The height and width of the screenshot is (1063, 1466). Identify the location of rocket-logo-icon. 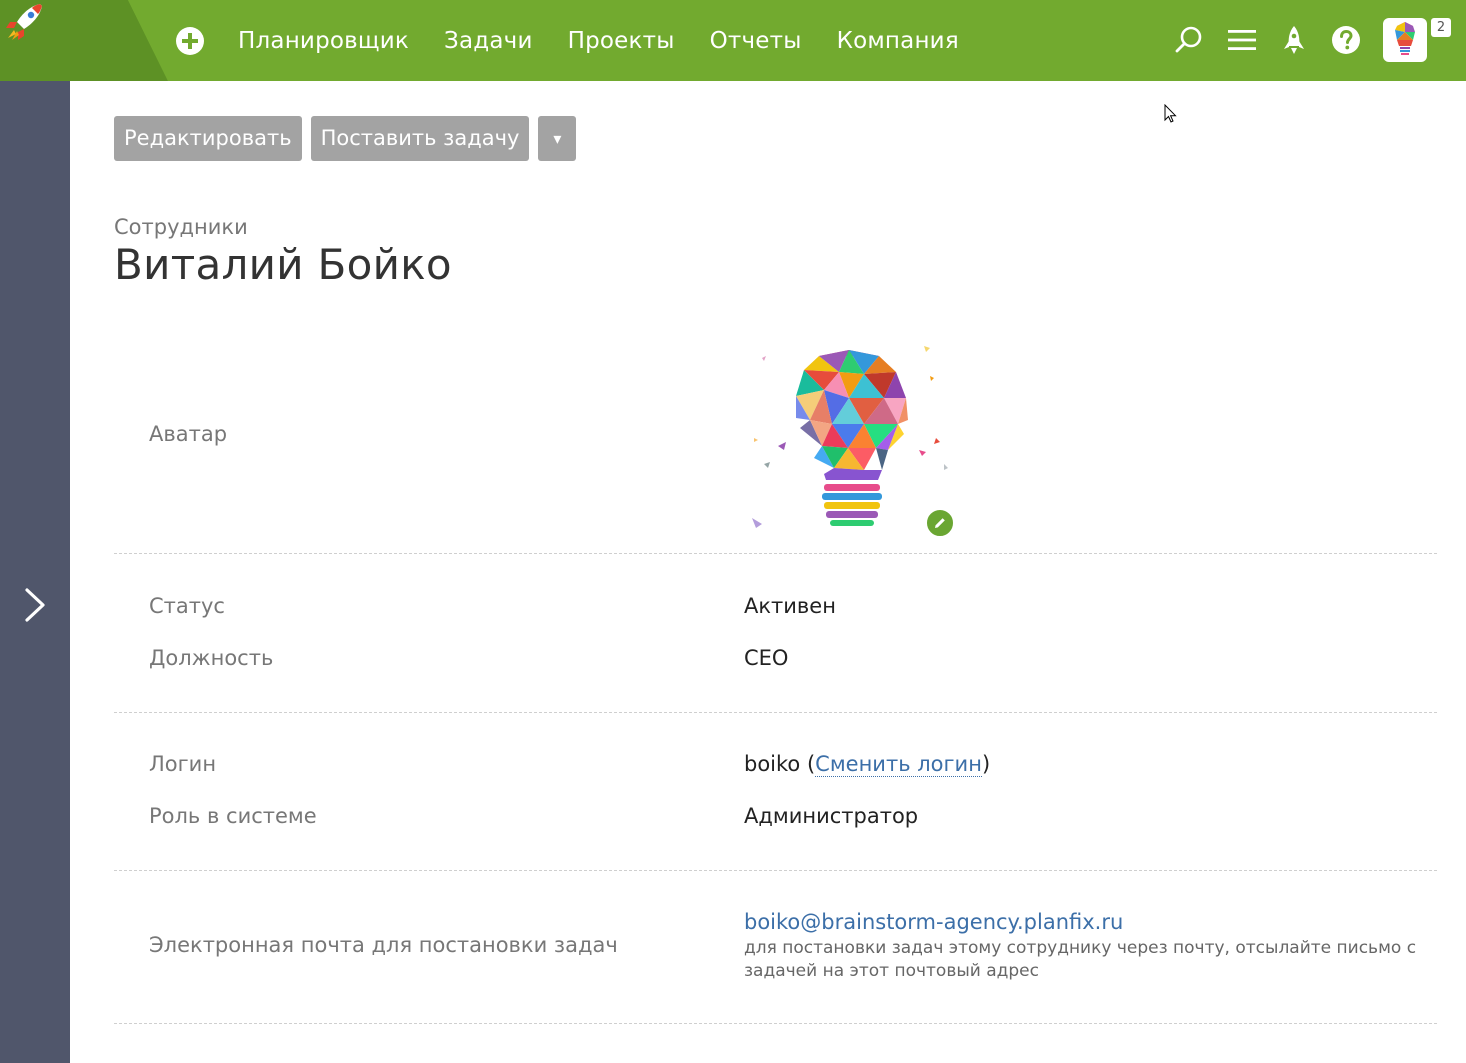
(24, 22).